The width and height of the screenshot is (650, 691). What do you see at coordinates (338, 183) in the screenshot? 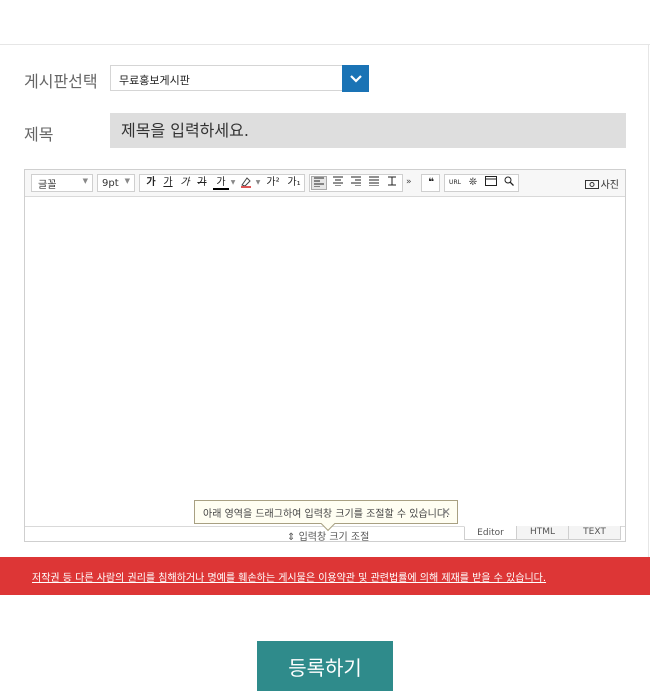
I see `align-center-icon` at bounding box center [338, 183].